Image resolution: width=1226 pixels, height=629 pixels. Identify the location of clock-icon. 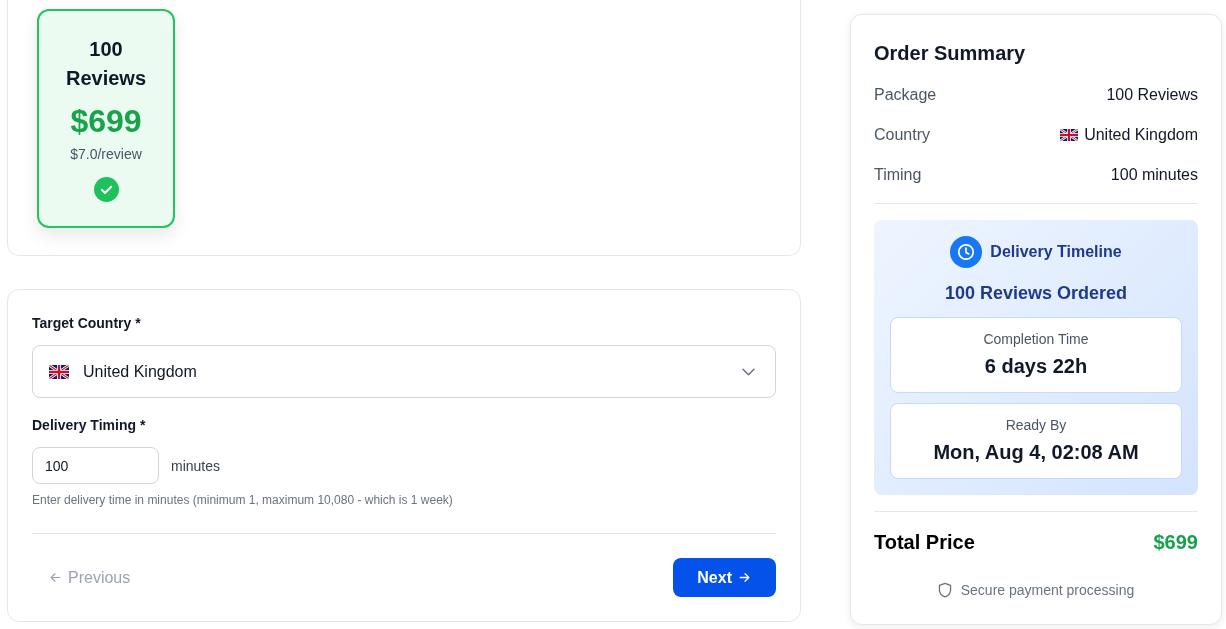
(966, 252).